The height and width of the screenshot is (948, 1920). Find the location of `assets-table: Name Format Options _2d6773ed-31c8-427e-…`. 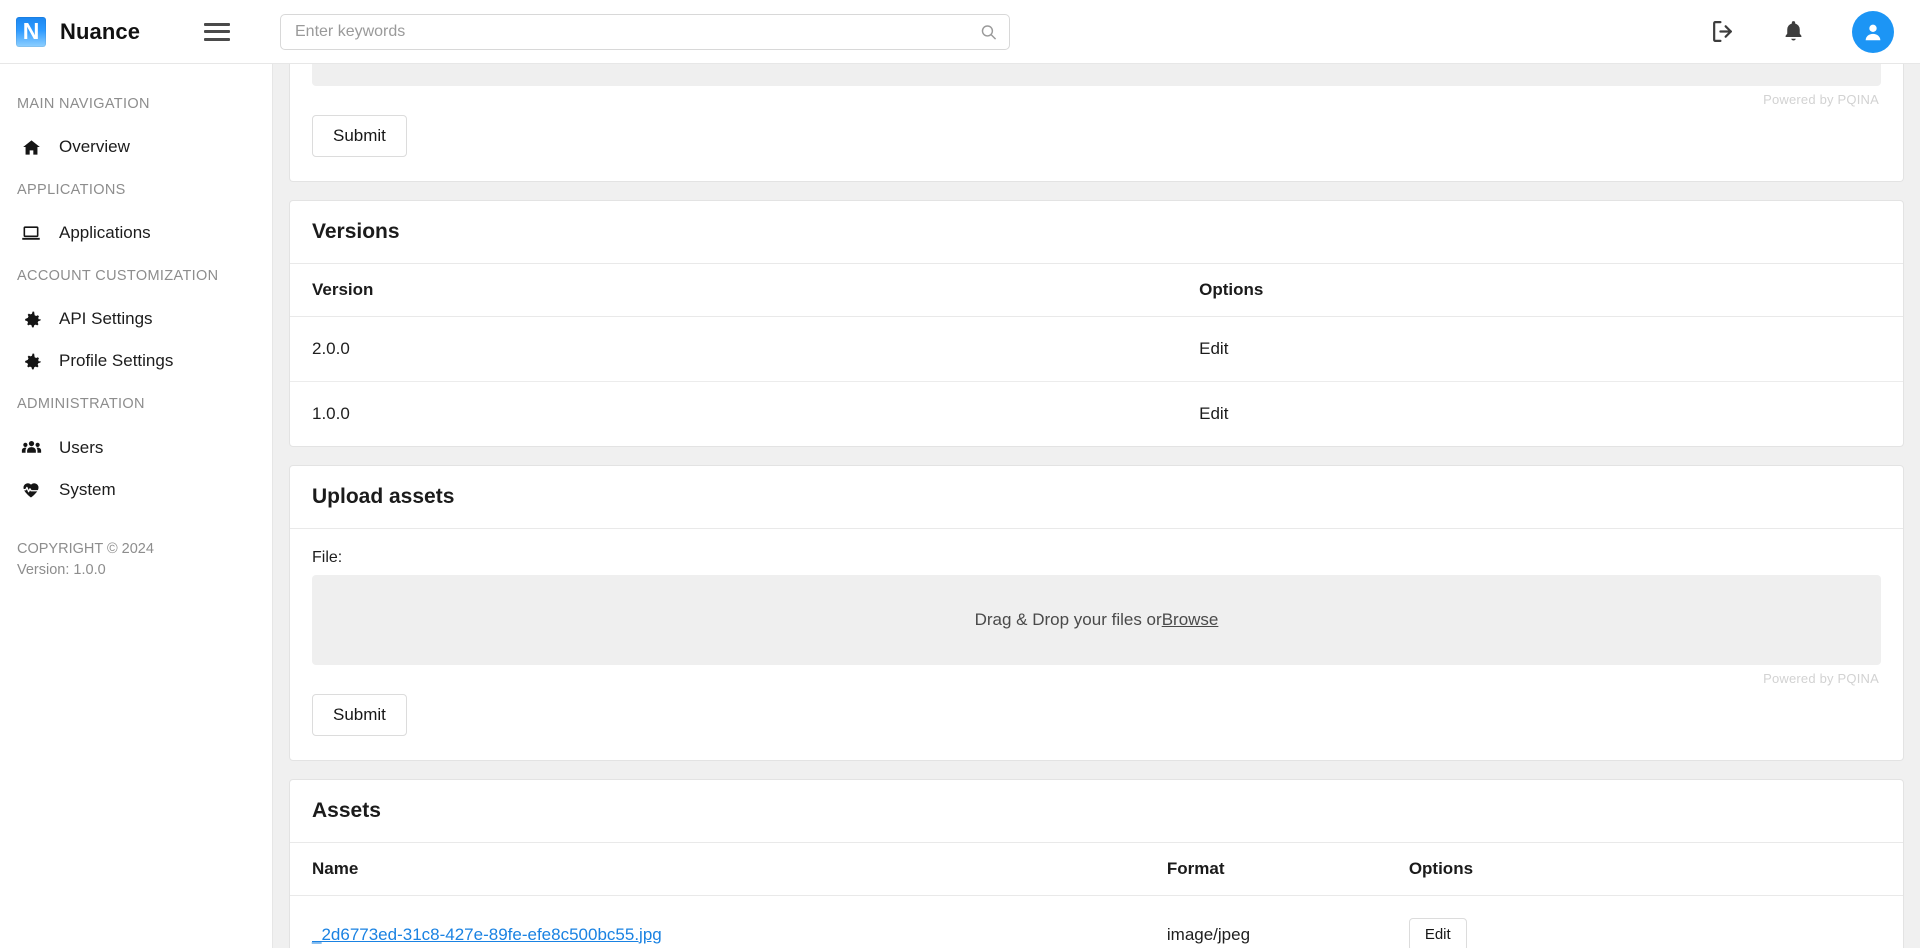

assets-table: Name Format Options _2d6773ed-31c8-427e-… is located at coordinates (1096, 895).